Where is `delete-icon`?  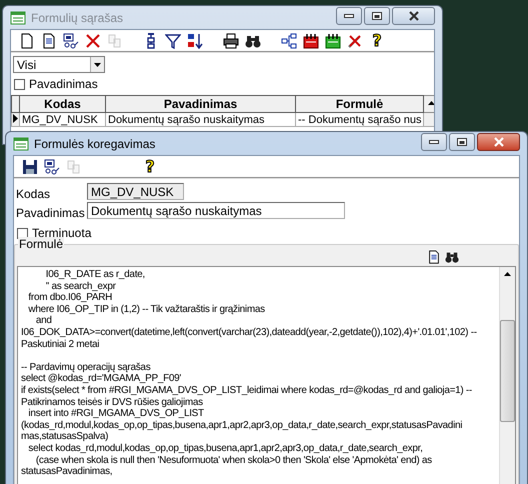
delete-icon is located at coordinates (93, 40).